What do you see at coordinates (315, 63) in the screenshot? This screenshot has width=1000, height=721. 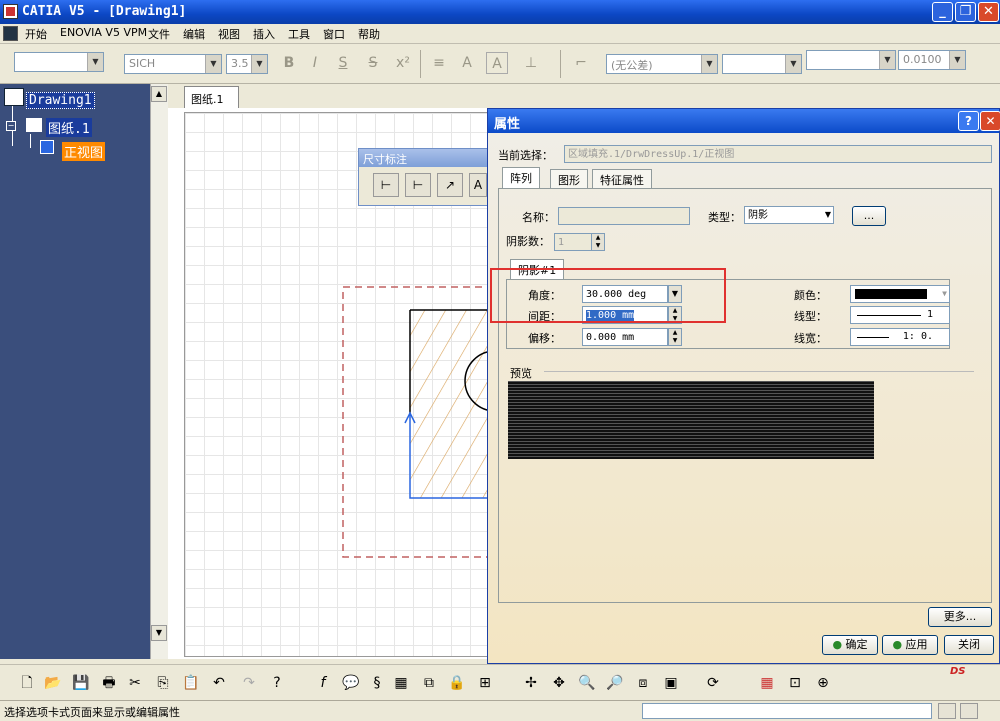 I see `italic-icon: I` at bounding box center [315, 63].